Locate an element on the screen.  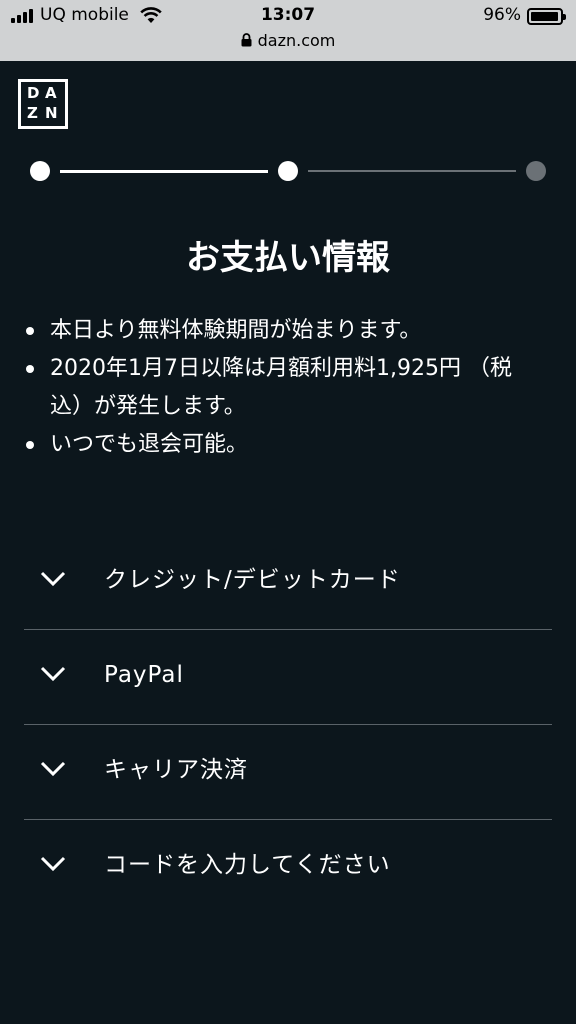
trial-info-item: いつでも退会可能。 is located at coordinates (284, 445).